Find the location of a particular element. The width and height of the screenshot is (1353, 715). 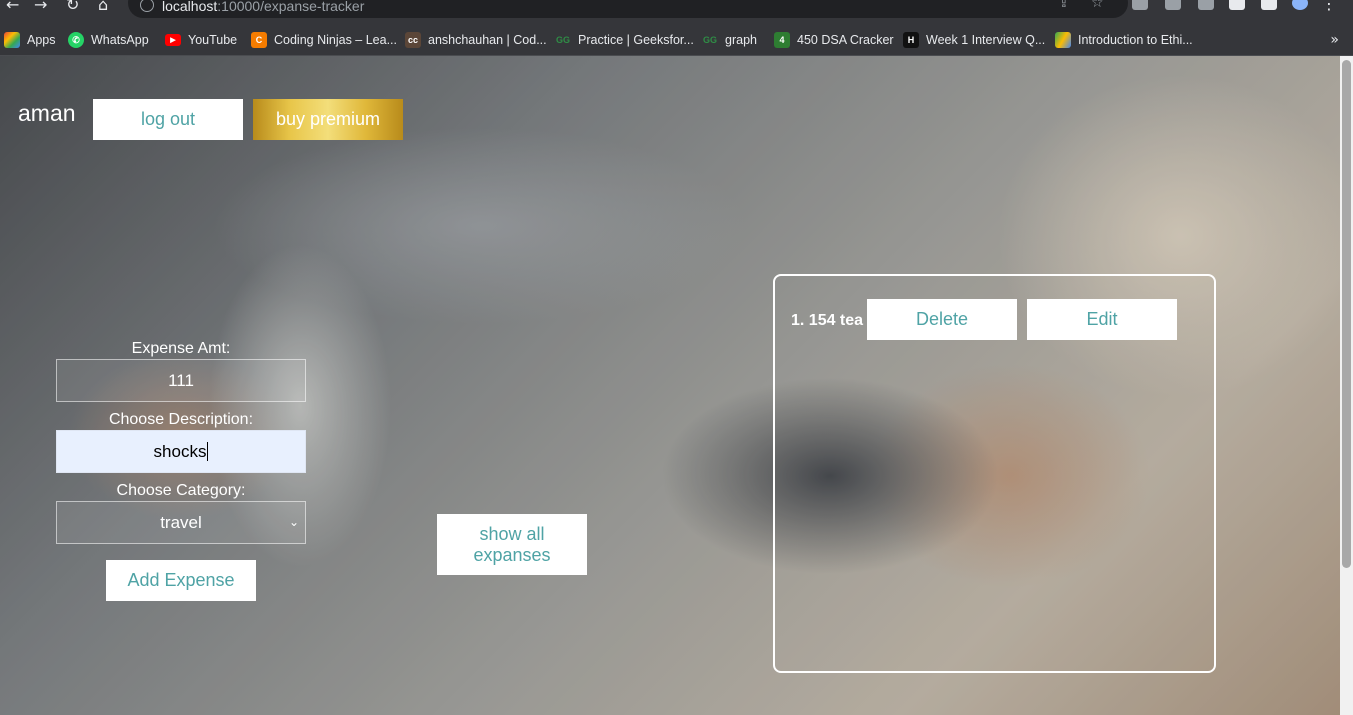

bookmark-youtube: ▶ YouTube is located at coordinates (201, 40).